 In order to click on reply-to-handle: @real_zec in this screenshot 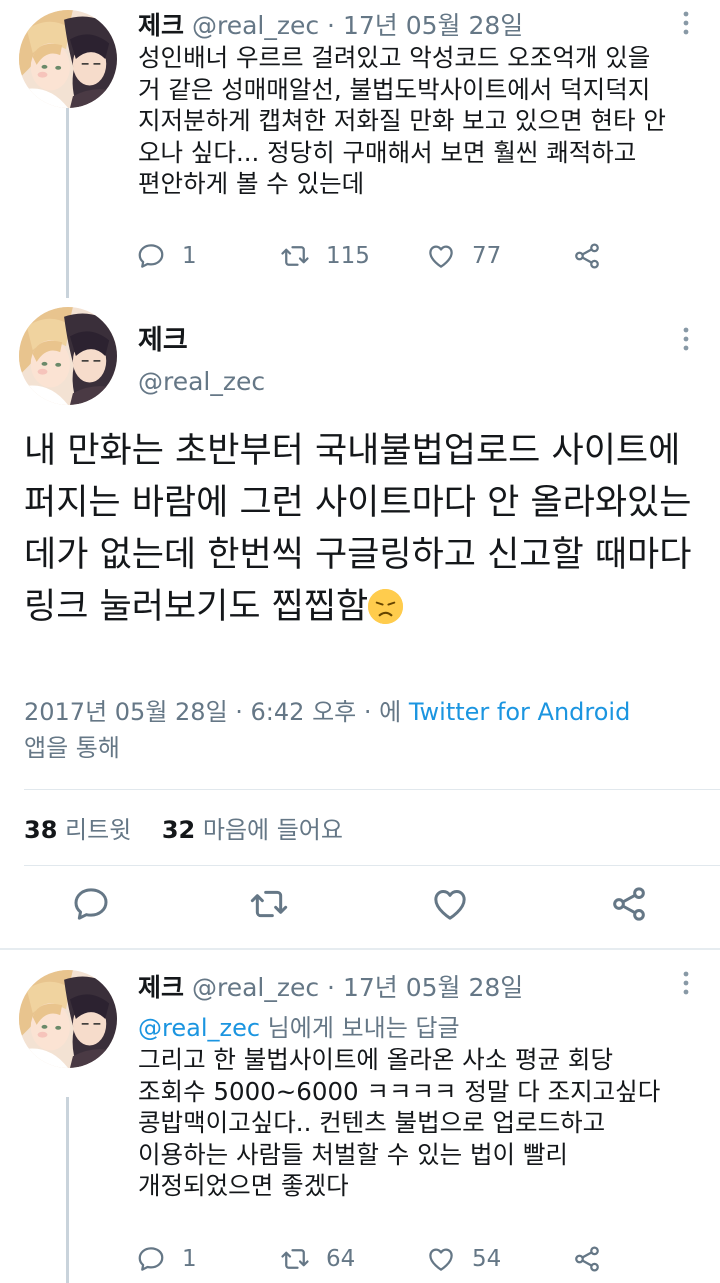, I will do `click(199, 1028)`.